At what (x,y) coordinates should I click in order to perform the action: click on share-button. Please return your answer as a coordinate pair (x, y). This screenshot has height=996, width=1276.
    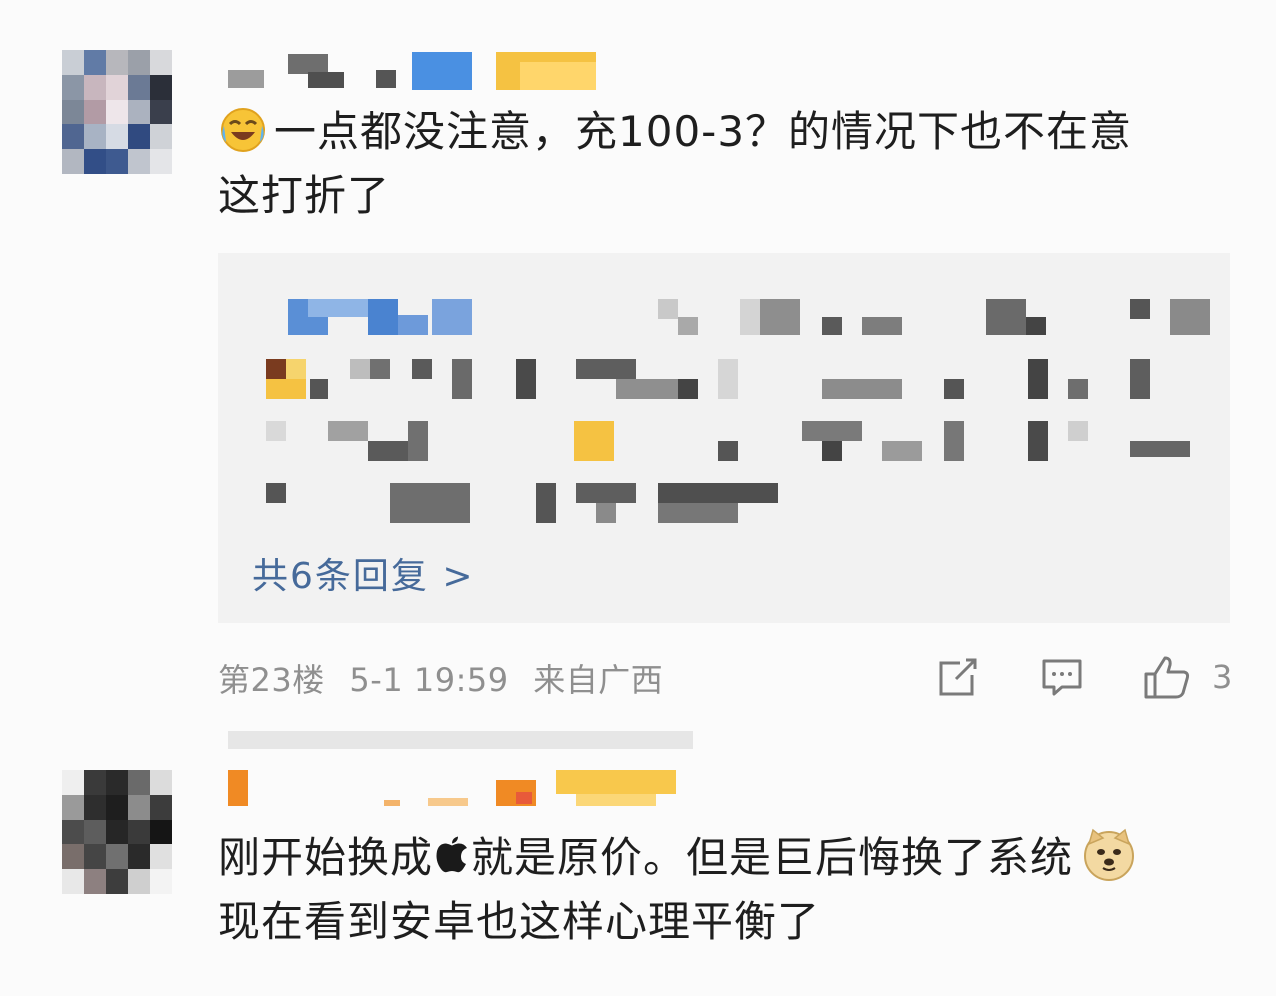
    Looking at the image, I should click on (958, 677).